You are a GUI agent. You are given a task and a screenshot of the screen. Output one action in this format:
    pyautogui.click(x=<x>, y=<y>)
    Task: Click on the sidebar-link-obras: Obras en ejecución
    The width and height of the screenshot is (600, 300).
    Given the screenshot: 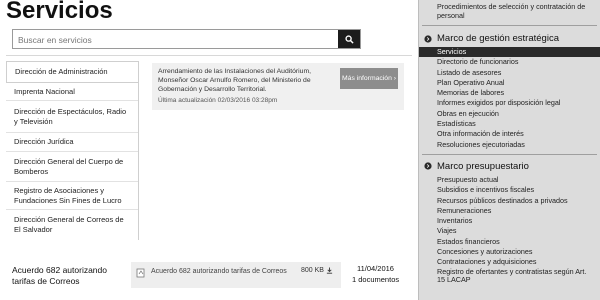 What is the action you would take?
    pyautogui.click(x=509, y=114)
    